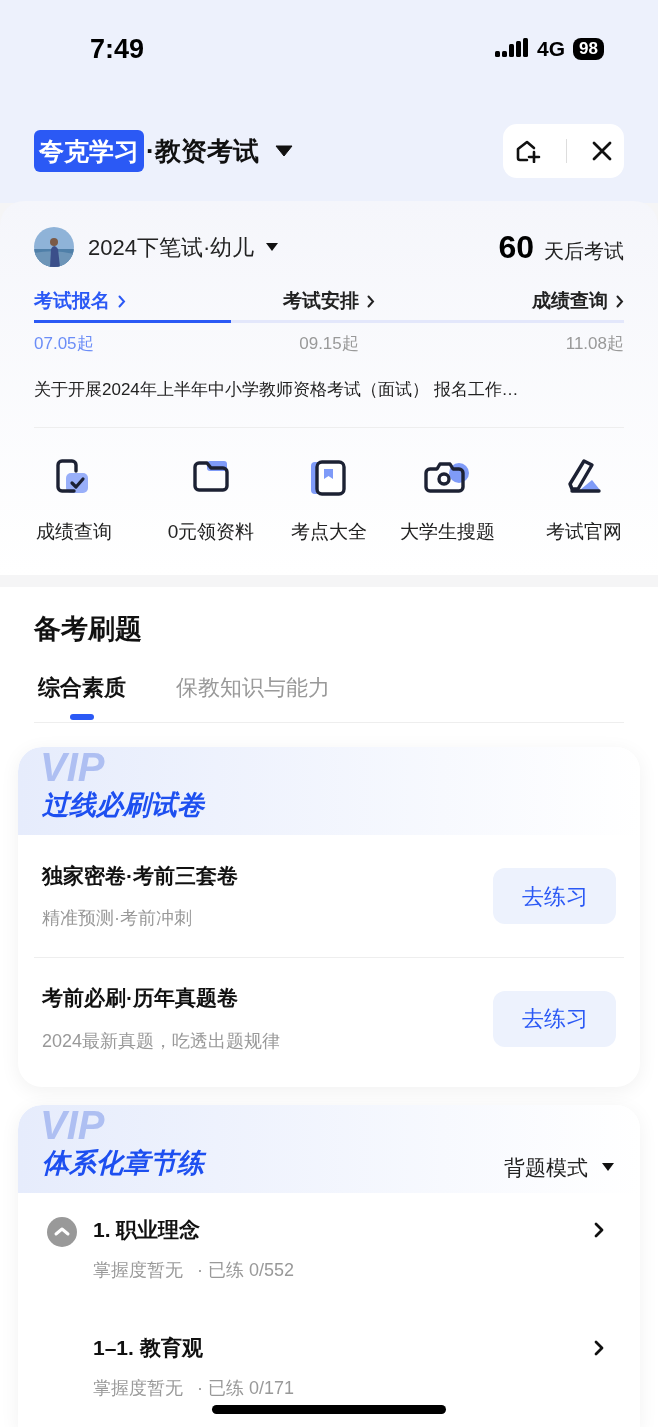  I want to click on paper-title: 独家密卷·考前三套卷, so click(140, 875).